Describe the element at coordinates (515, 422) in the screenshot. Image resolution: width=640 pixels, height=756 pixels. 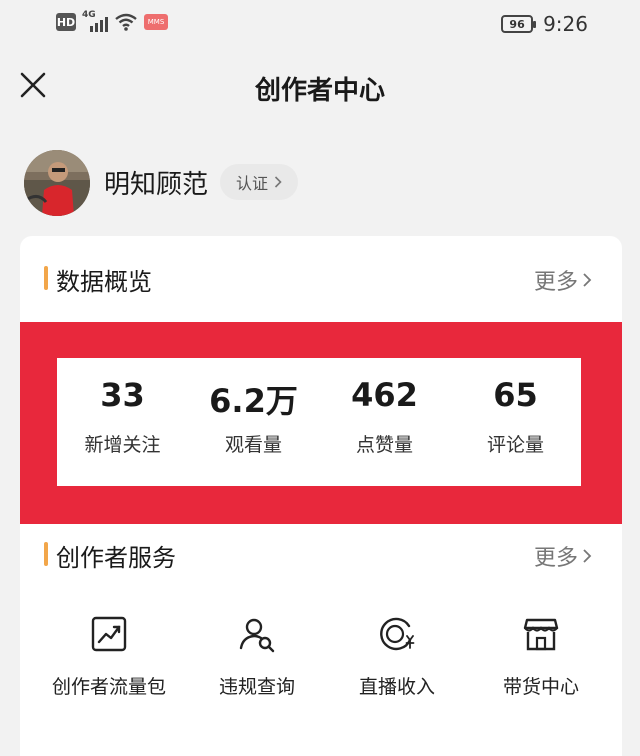
I see `stat-comments: 65 评论量` at that location.